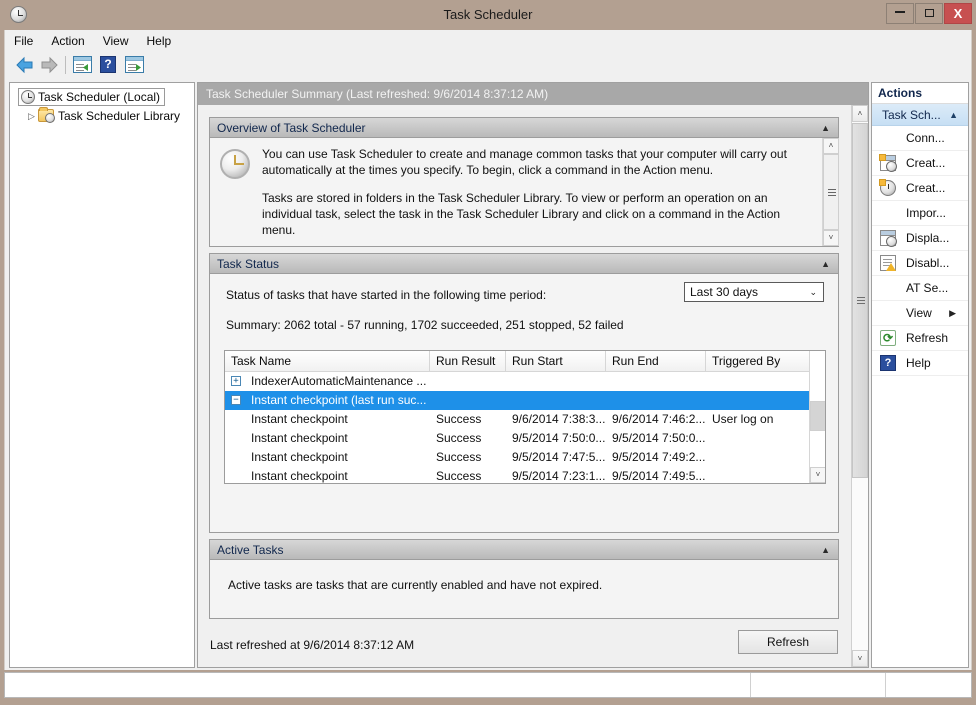 The width and height of the screenshot is (976, 705). What do you see at coordinates (888, 263) in the screenshot?
I see `disable-history-icon` at bounding box center [888, 263].